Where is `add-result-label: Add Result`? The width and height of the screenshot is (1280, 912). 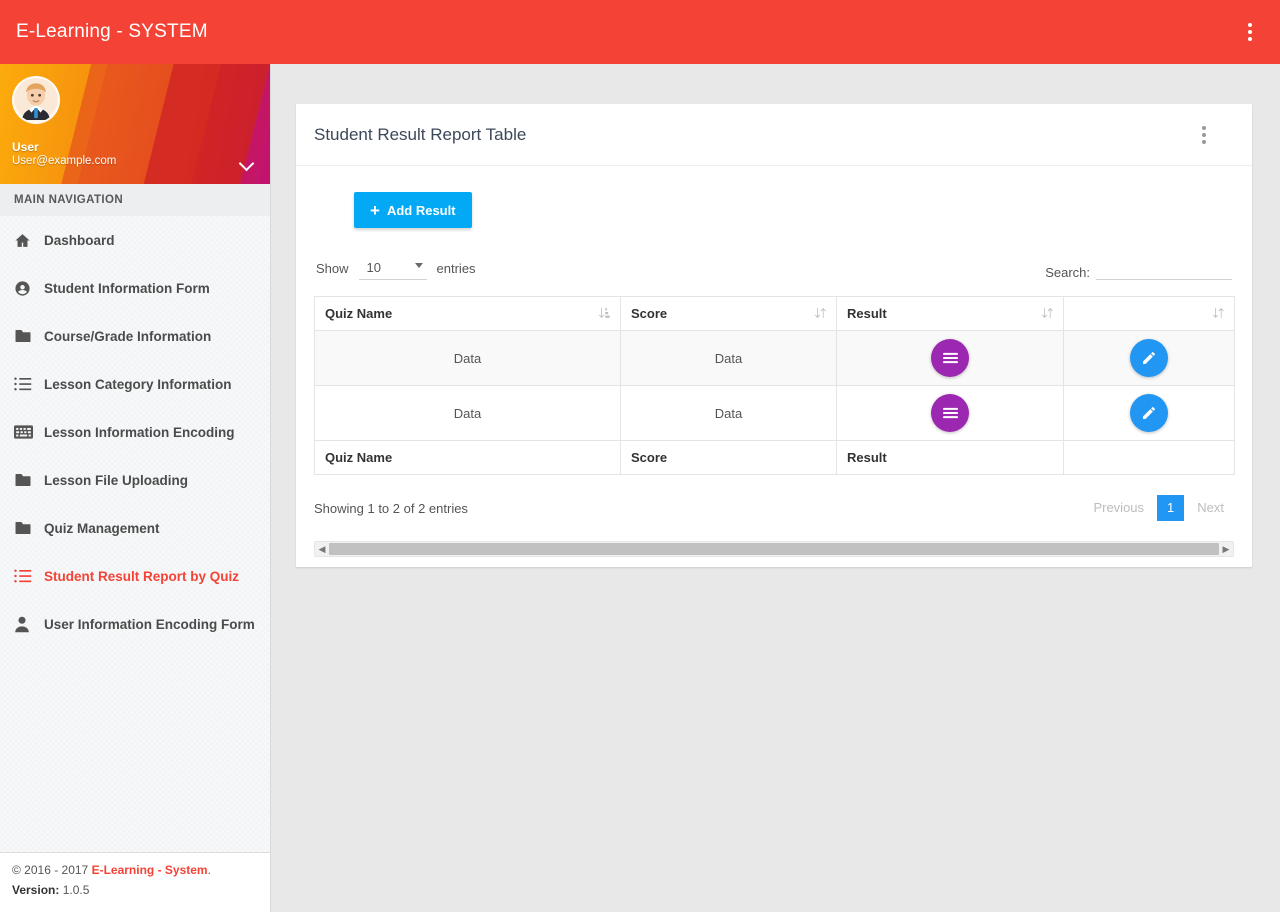
add-result-label: Add Result is located at coordinates (421, 210).